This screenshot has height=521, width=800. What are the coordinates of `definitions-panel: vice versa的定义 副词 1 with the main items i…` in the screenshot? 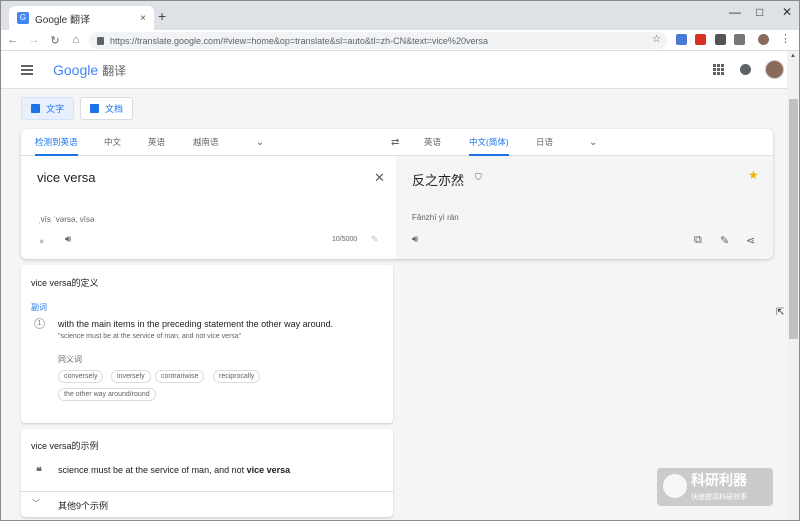 It's located at (207, 344).